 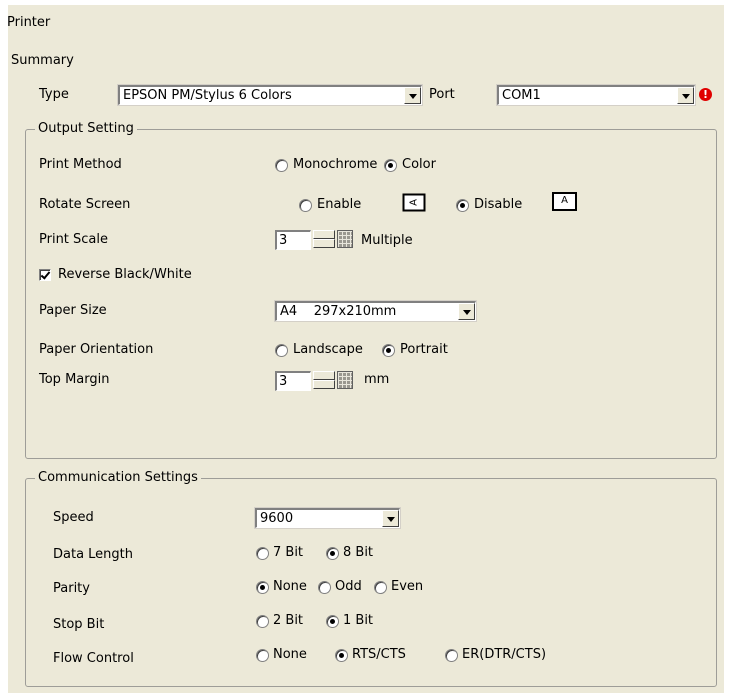 I want to click on print-scale-up-button, so click(x=324, y=234).